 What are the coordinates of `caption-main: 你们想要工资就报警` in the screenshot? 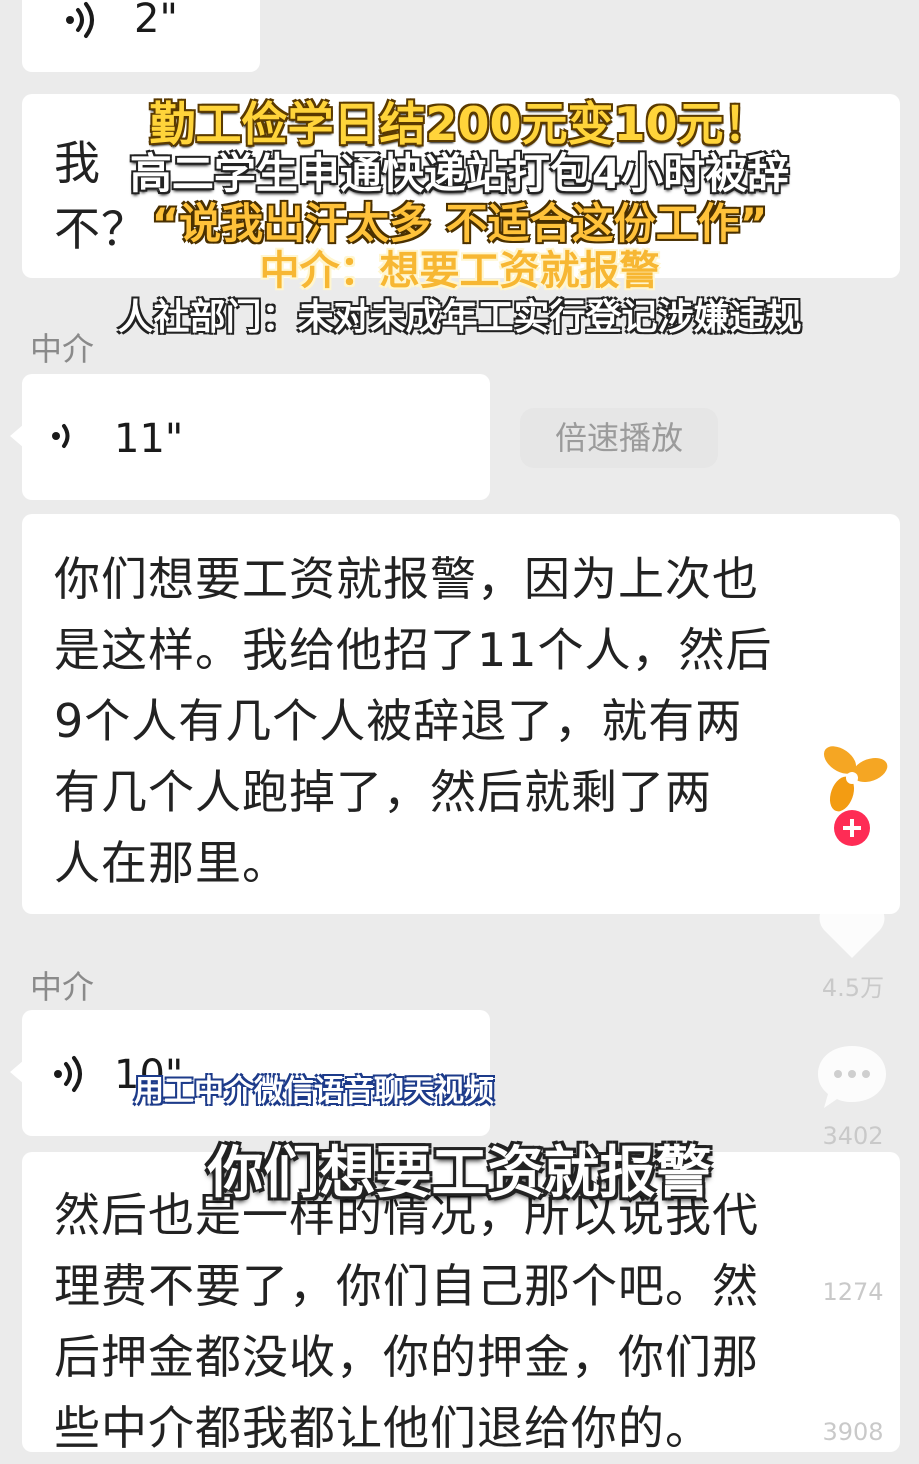 It's located at (459, 1173).